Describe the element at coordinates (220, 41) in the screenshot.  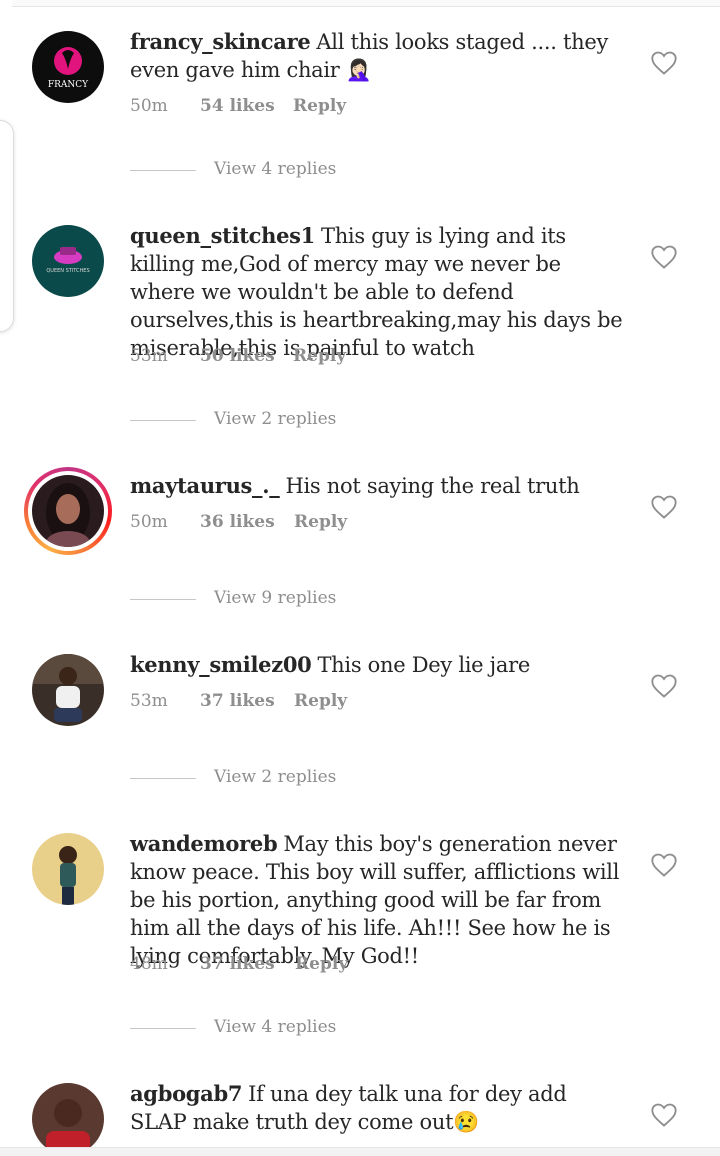
I see `comment-username: francy_skincare` at that location.